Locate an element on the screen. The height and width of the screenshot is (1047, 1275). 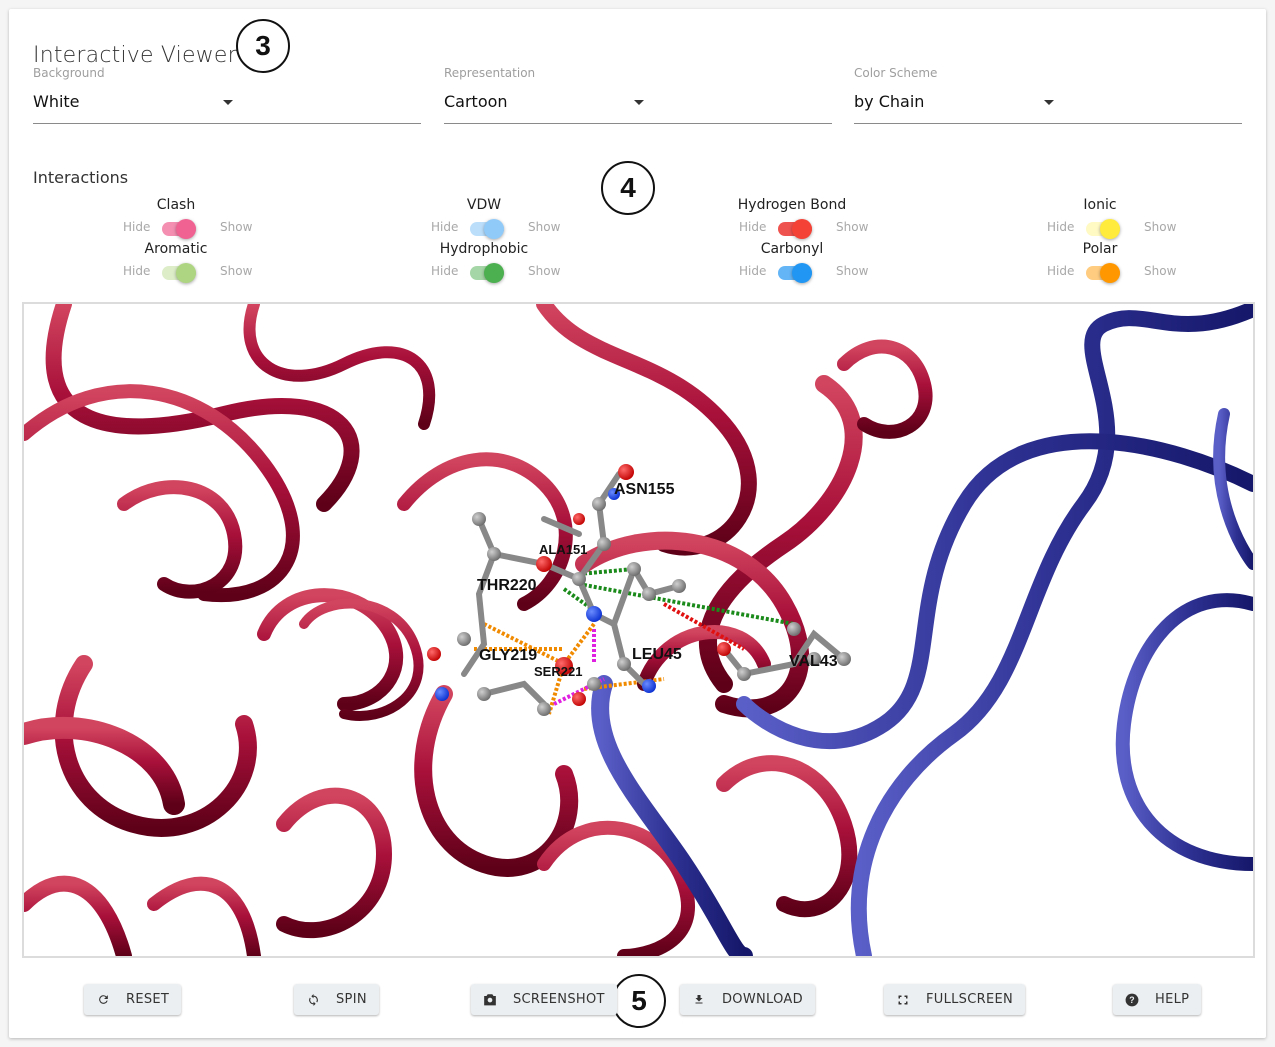
interactions-title: Interactions is located at coordinates (81, 177).